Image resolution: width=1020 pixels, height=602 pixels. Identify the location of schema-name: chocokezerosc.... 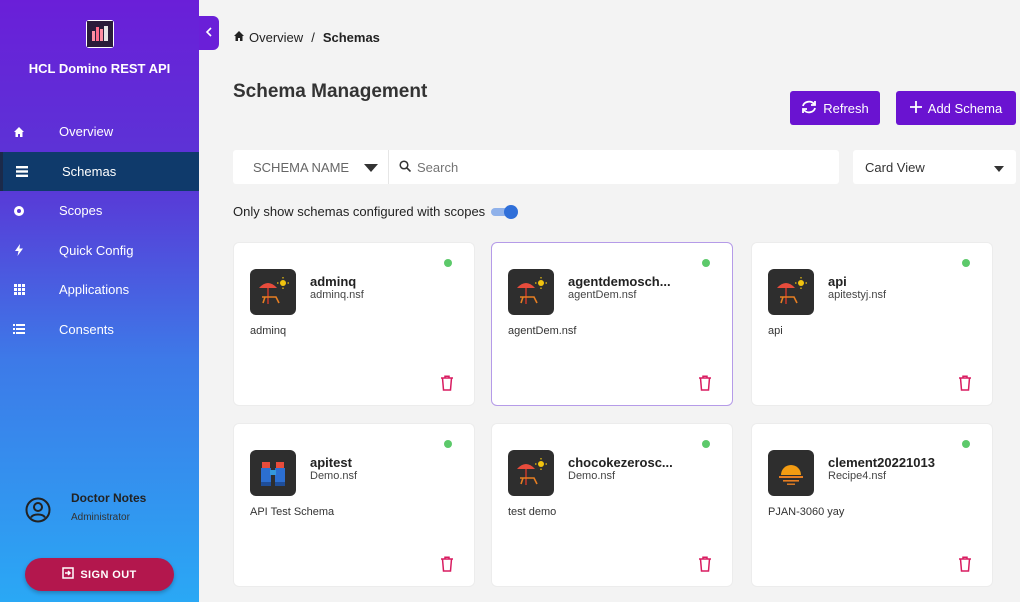
(620, 462).